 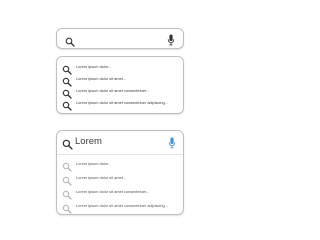 I want to click on search-bar, so click(x=120, y=38).